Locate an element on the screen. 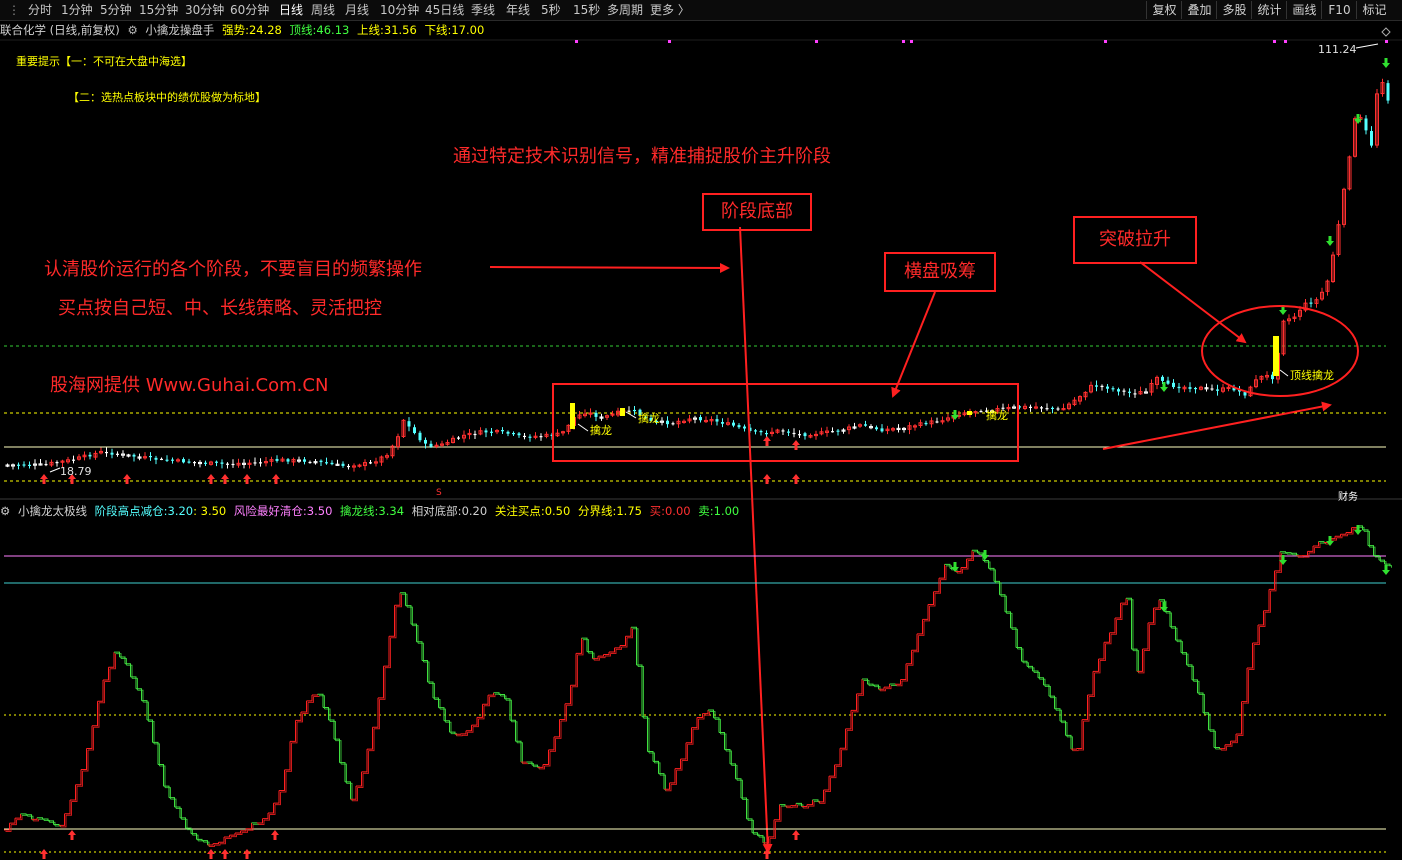  yellow-signal-candle is located at coordinates (622, 412).